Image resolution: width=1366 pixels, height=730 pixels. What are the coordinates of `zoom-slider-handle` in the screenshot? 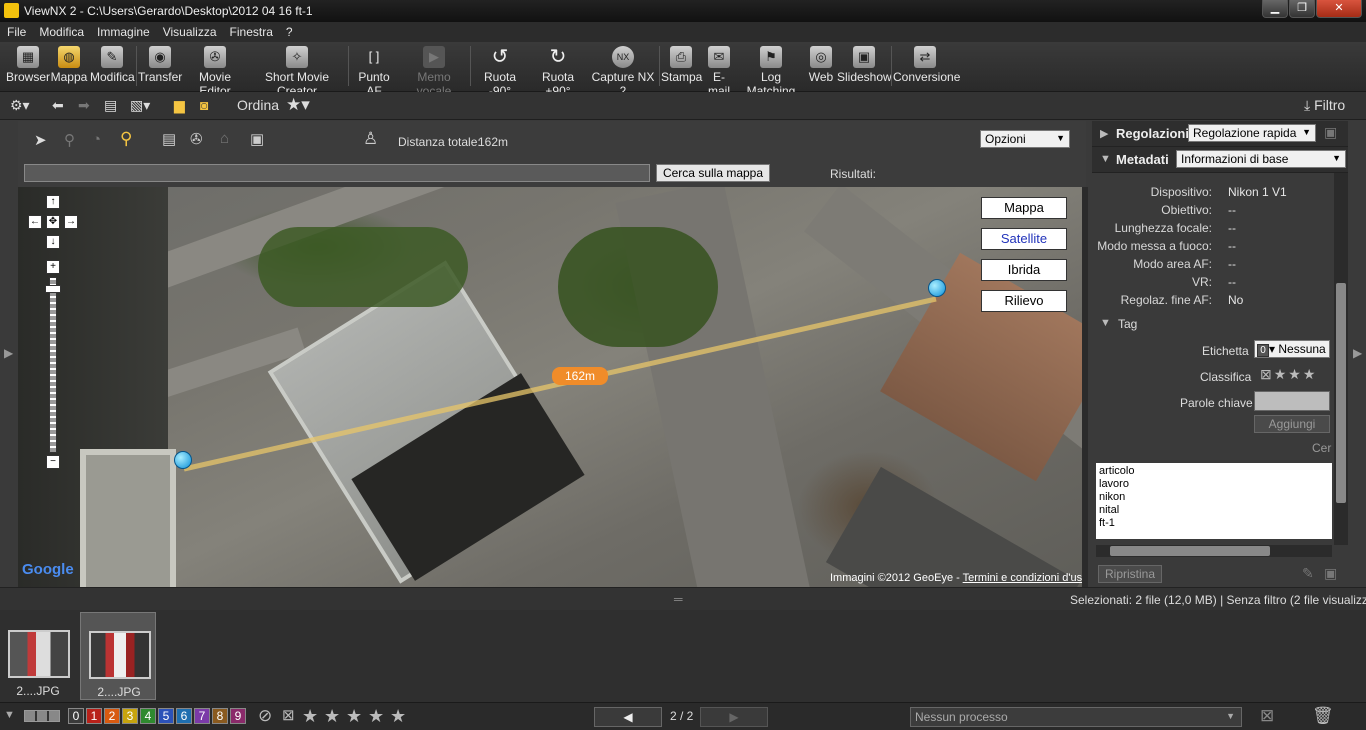 It's located at (53, 289).